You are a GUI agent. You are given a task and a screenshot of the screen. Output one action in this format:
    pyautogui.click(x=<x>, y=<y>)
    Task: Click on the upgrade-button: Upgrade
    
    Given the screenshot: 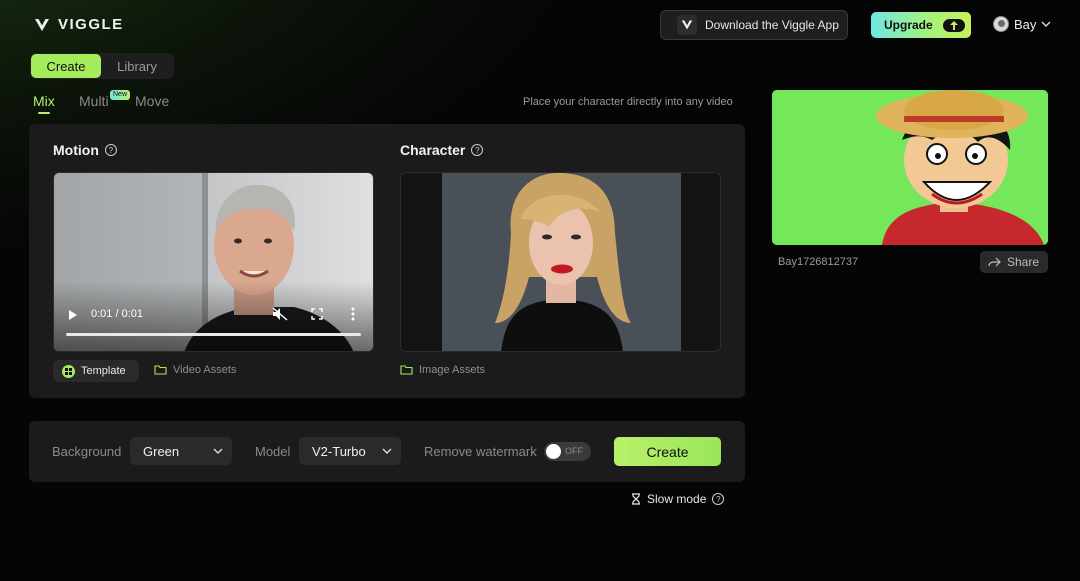 What is the action you would take?
    pyautogui.click(x=921, y=25)
    